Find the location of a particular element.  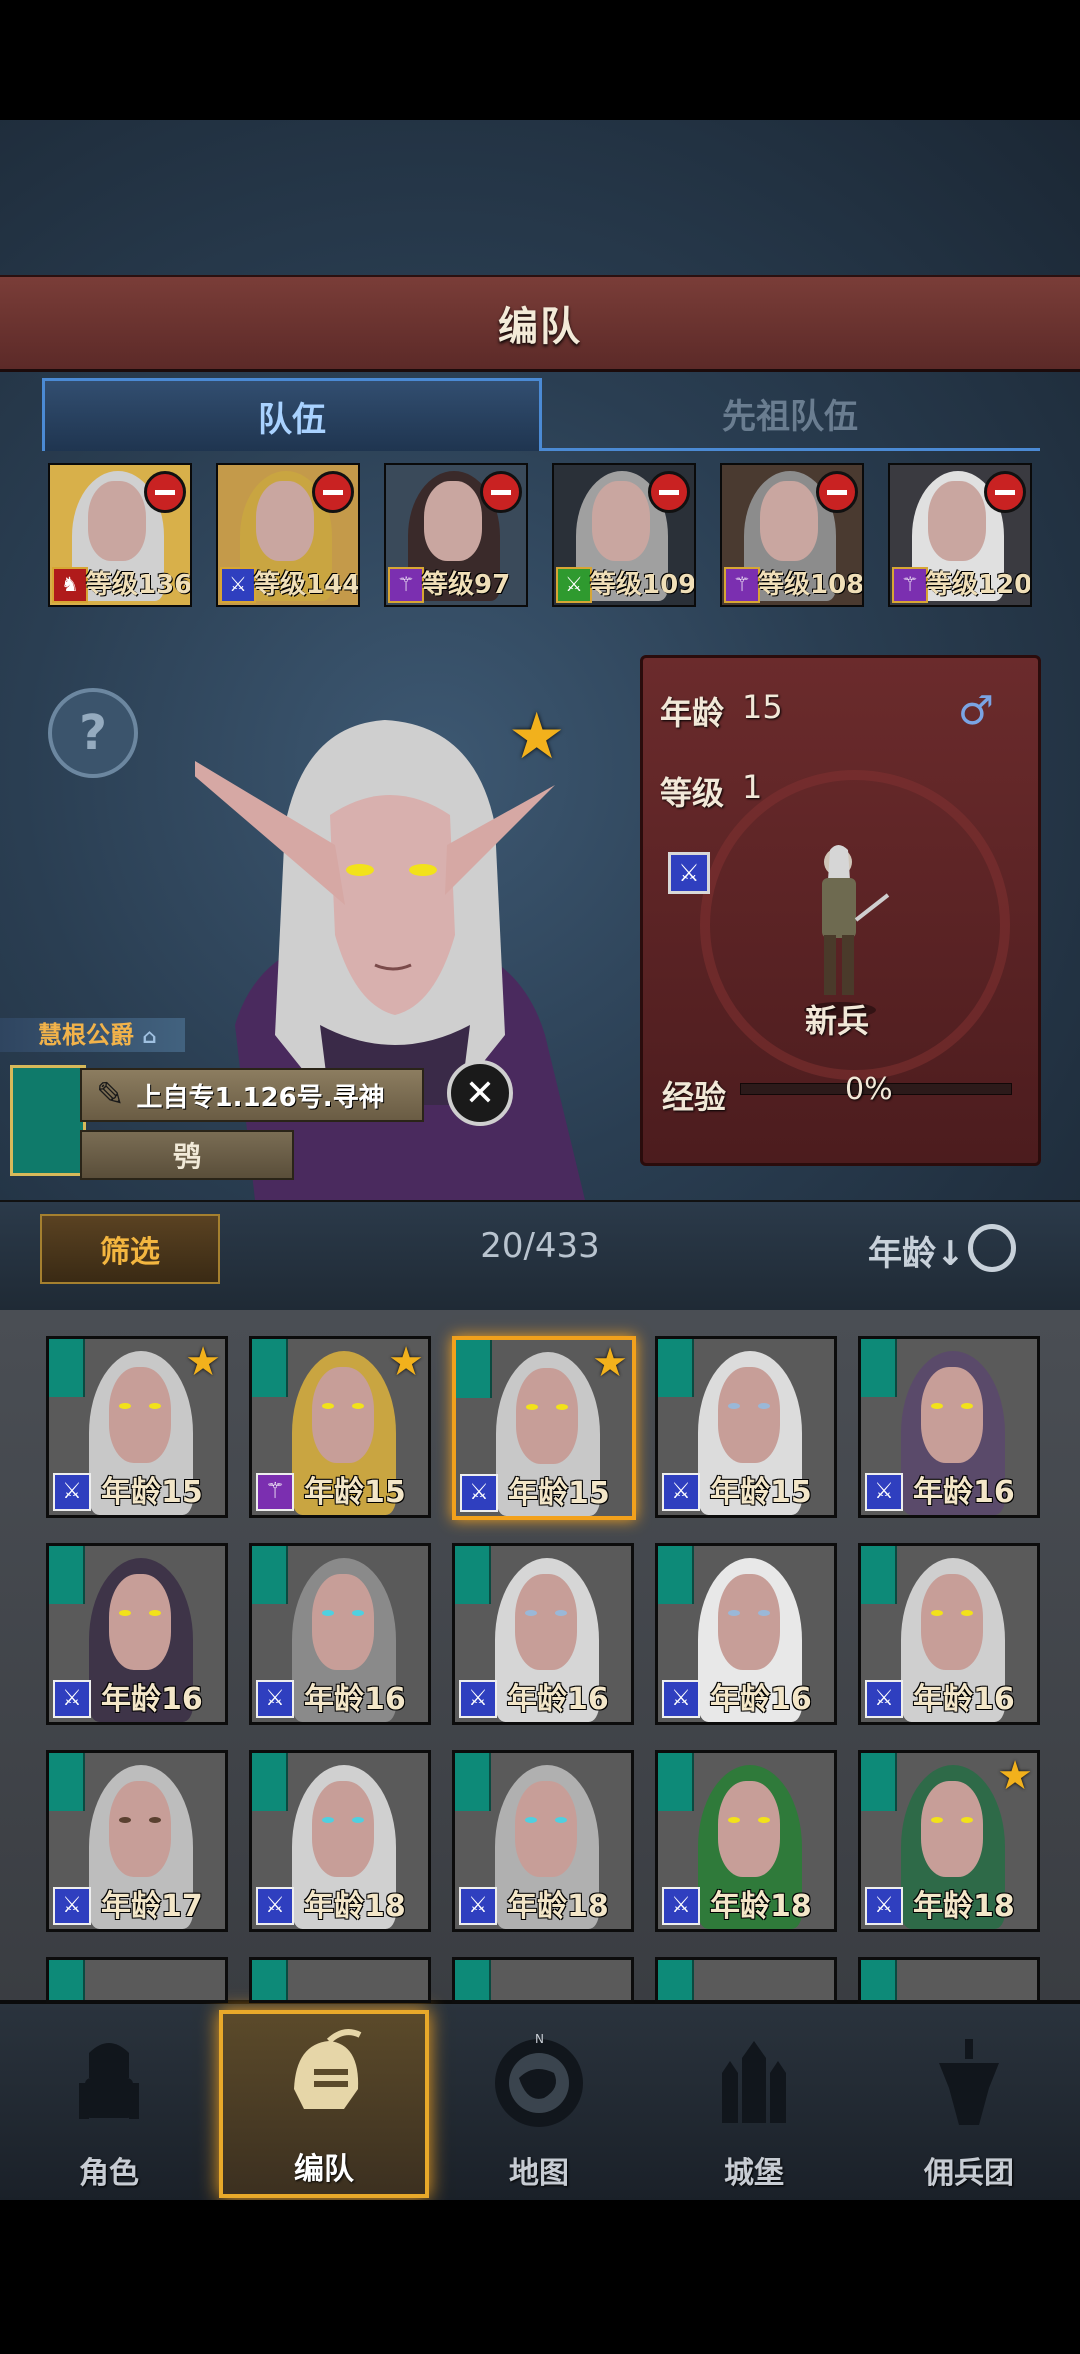

nav-helmet: 编队 is located at coordinates (324, 2104).